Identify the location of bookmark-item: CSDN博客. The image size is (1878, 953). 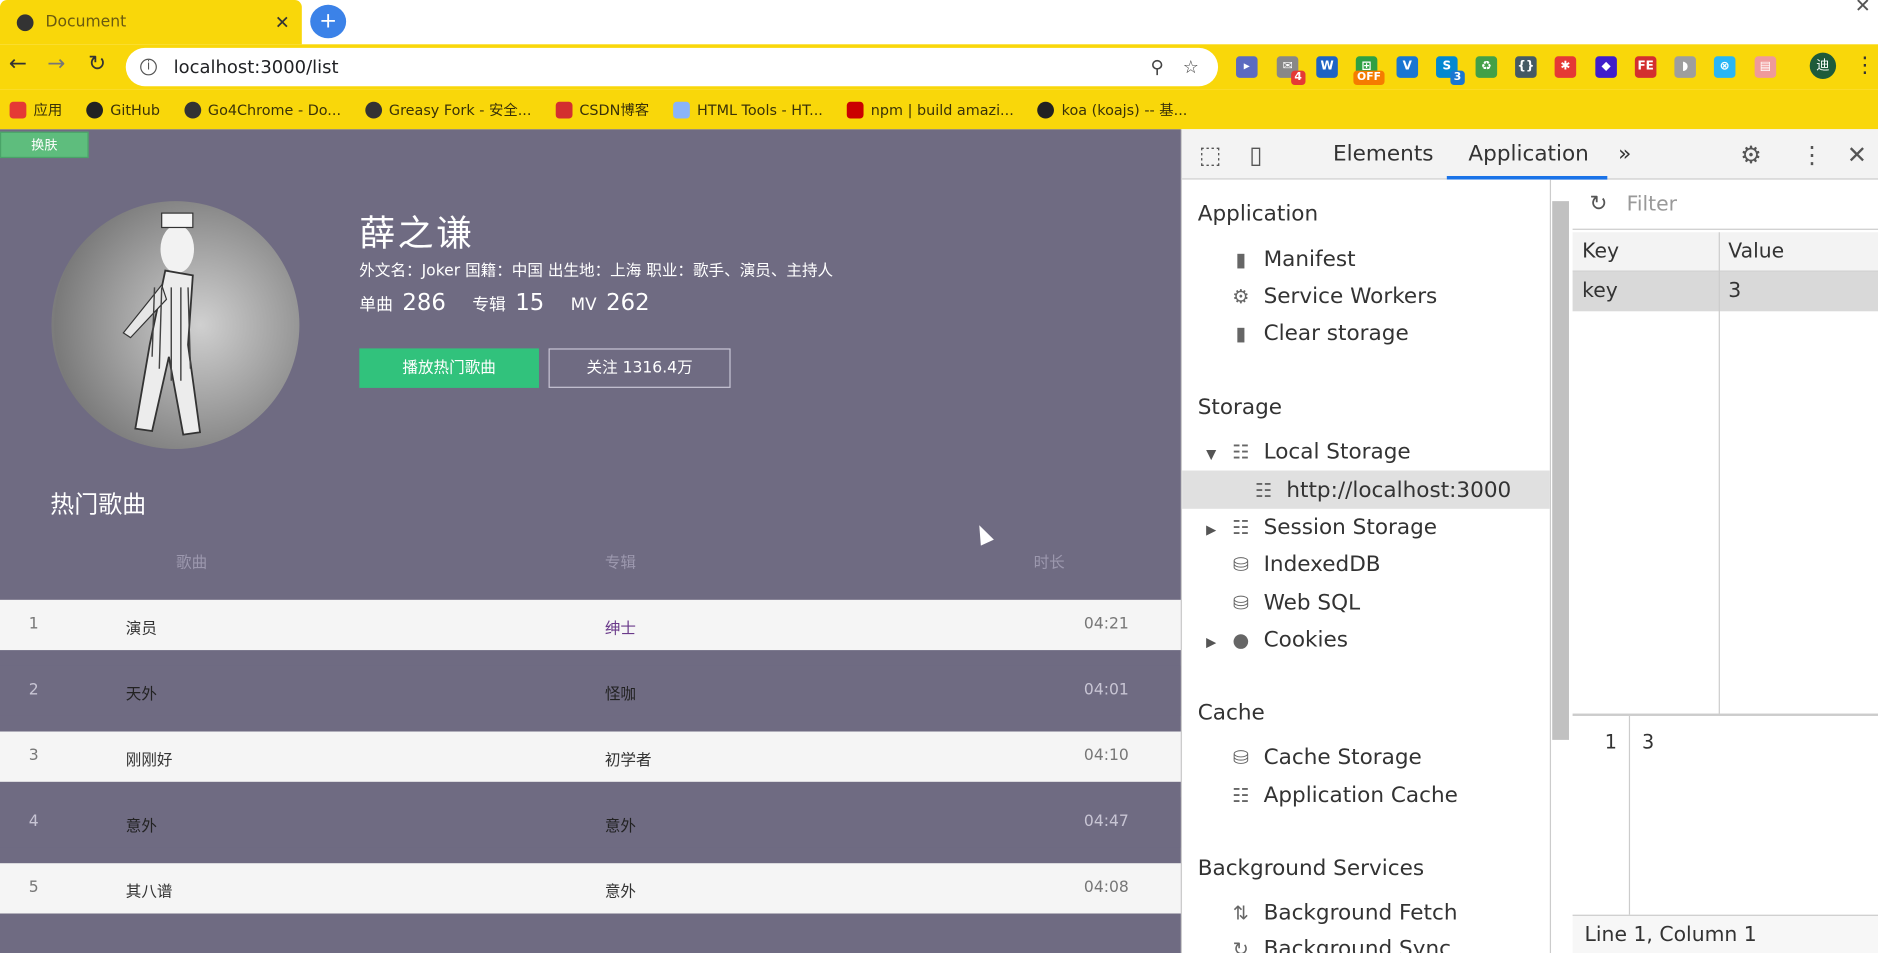
(602, 109).